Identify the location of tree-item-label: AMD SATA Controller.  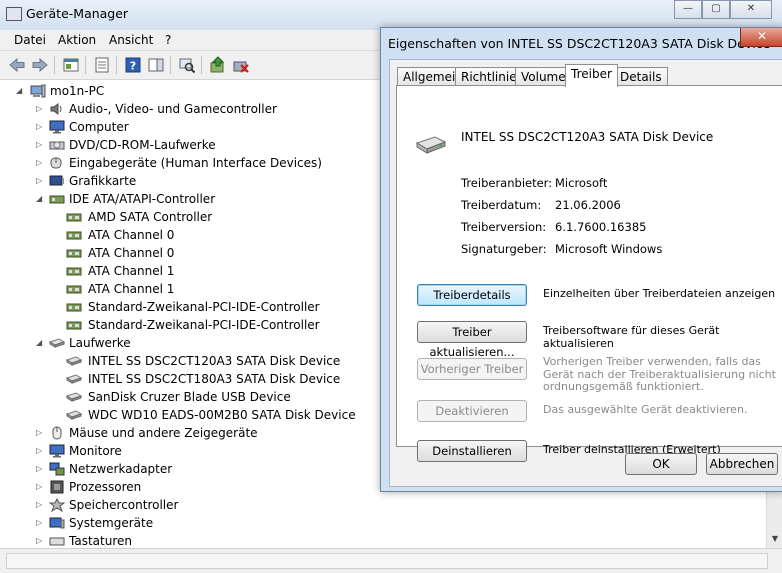
(150, 217).